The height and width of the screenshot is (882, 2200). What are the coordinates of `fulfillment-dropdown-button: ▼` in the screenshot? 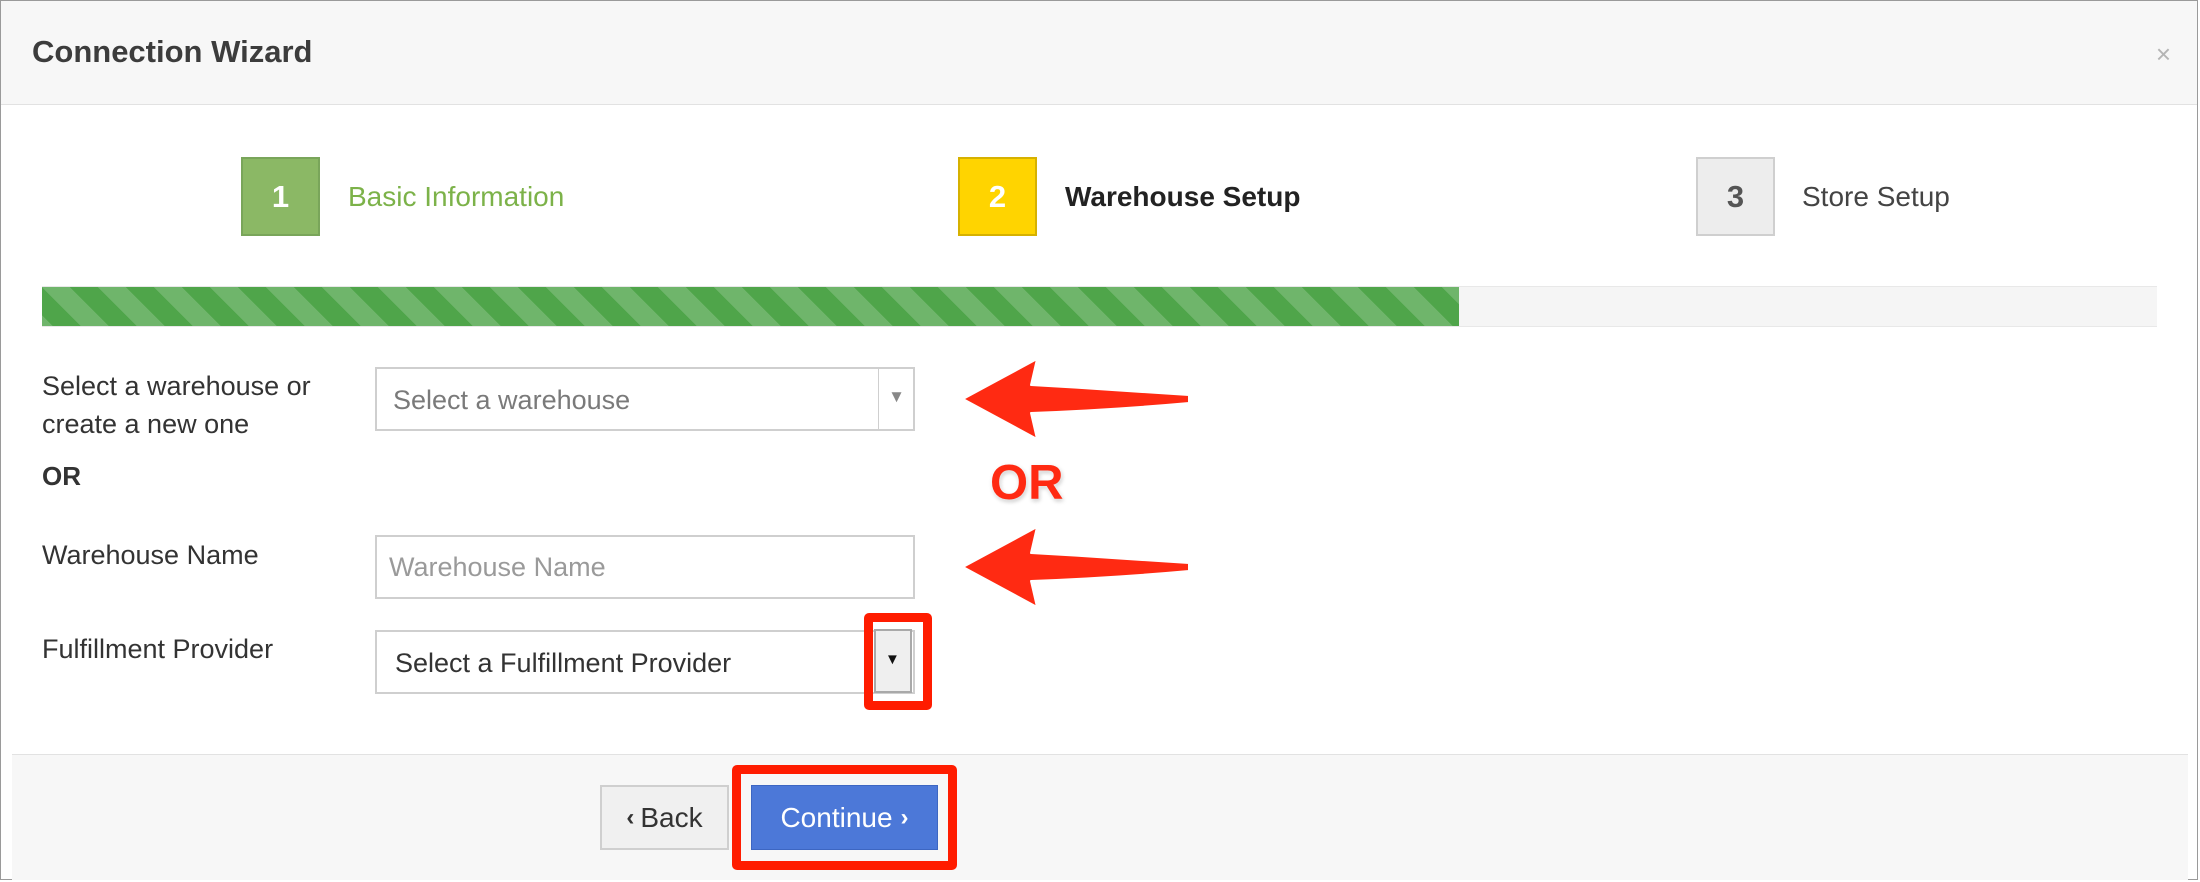 It's located at (893, 661).